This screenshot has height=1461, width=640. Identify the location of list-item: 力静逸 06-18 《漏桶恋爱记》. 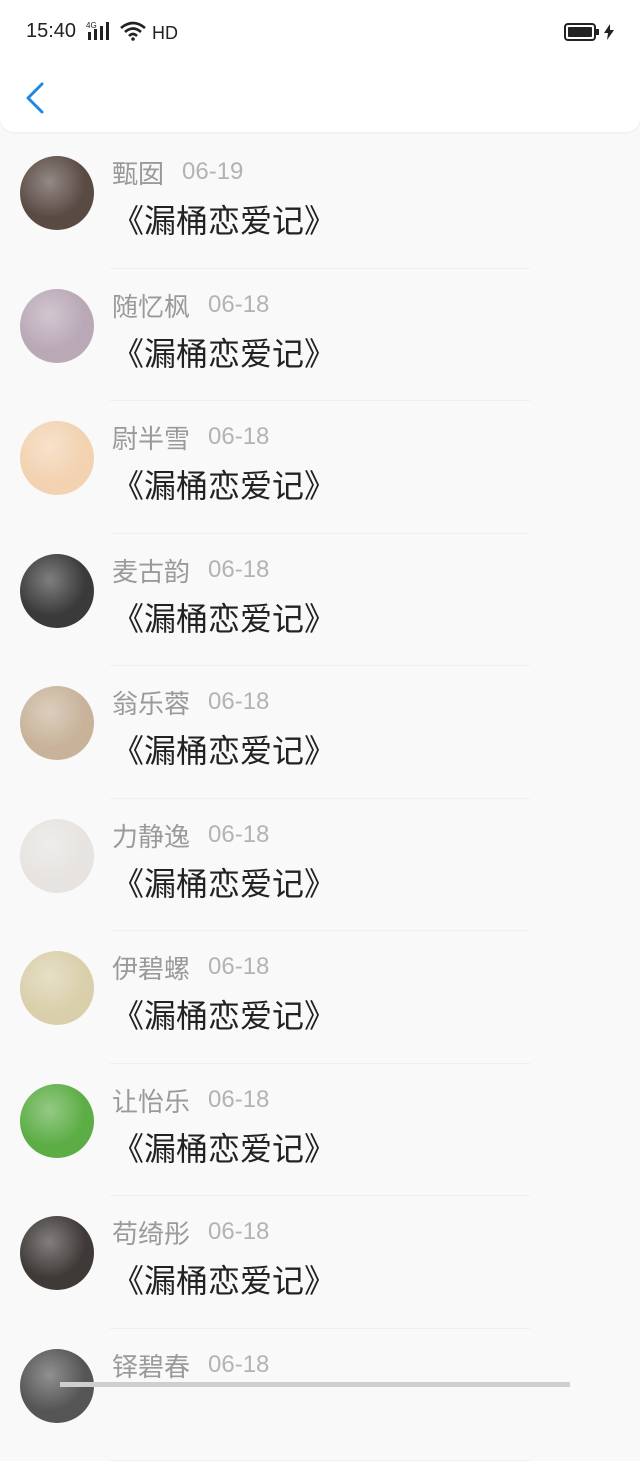
(320, 865).